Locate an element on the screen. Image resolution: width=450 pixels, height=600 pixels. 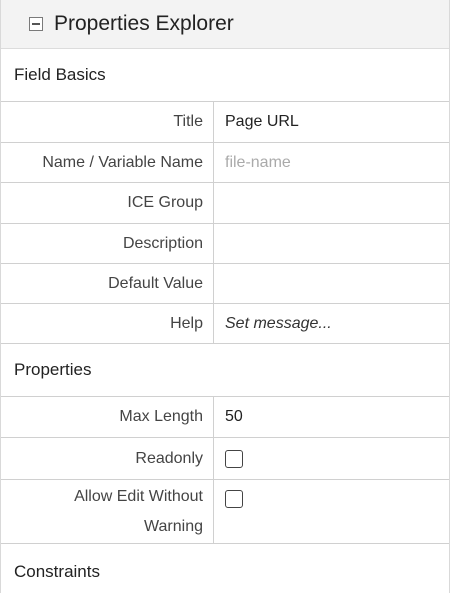
allow-edit-label-line1: Allow Edit Without is located at coordinates (138, 496).